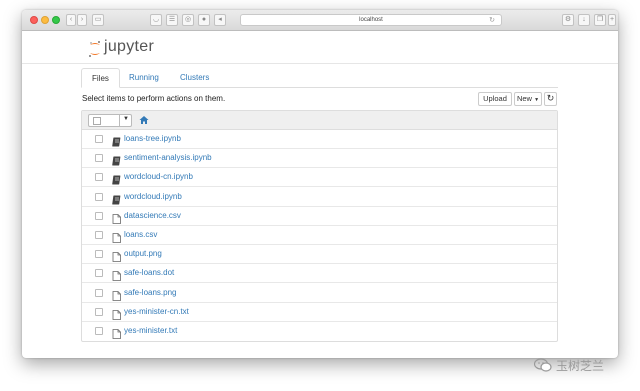 The image size is (640, 391). Describe the element at coordinates (34, 20) in the screenshot. I see `close-window-button` at that location.